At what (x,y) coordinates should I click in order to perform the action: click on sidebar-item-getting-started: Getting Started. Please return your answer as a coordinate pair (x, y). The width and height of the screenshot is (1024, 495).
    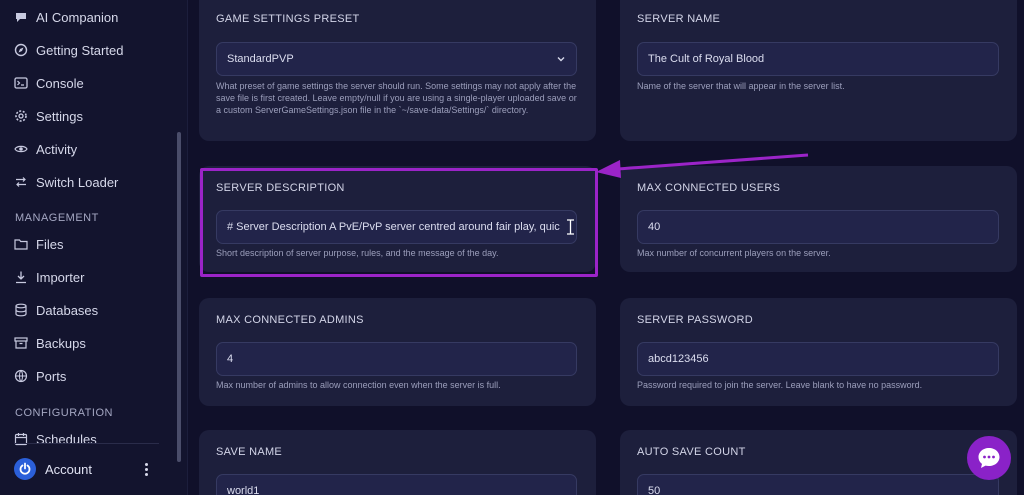
    Looking at the image, I should click on (68, 50).